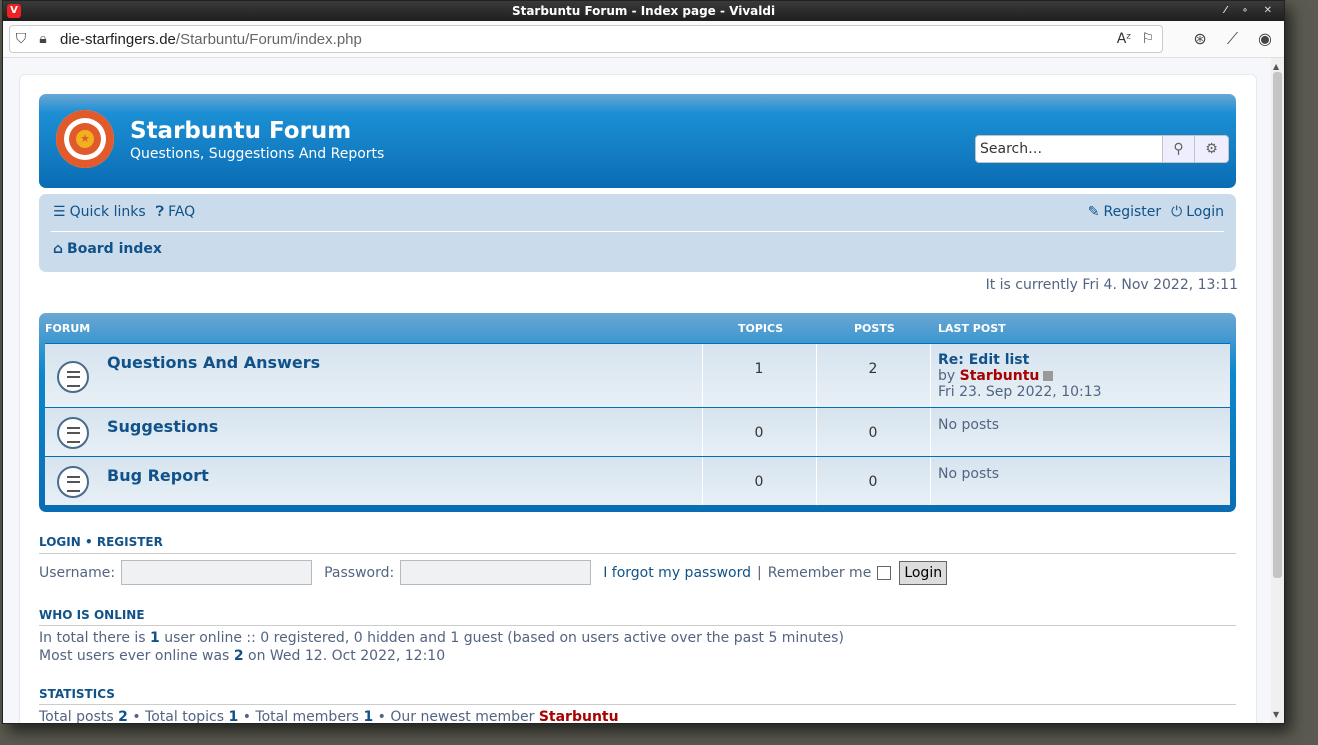 This screenshot has height=745, width=1318. Describe the element at coordinates (77, 572) in the screenshot. I see `username-label: Username:` at that location.